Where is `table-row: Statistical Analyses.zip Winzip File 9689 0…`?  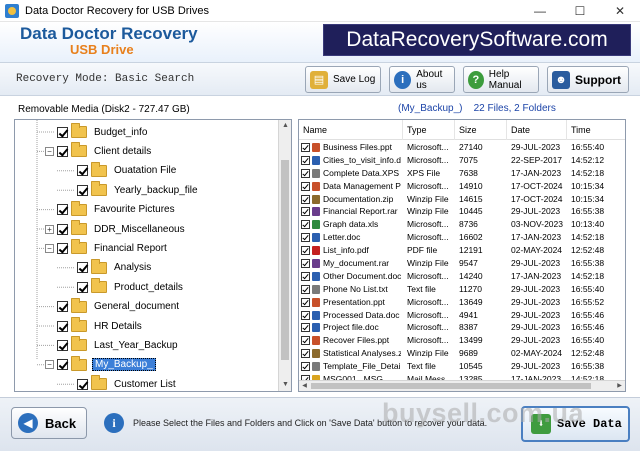
table-row: Statistical Analyses.zip Winzip File 9689 0… is located at coordinates (462, 353).